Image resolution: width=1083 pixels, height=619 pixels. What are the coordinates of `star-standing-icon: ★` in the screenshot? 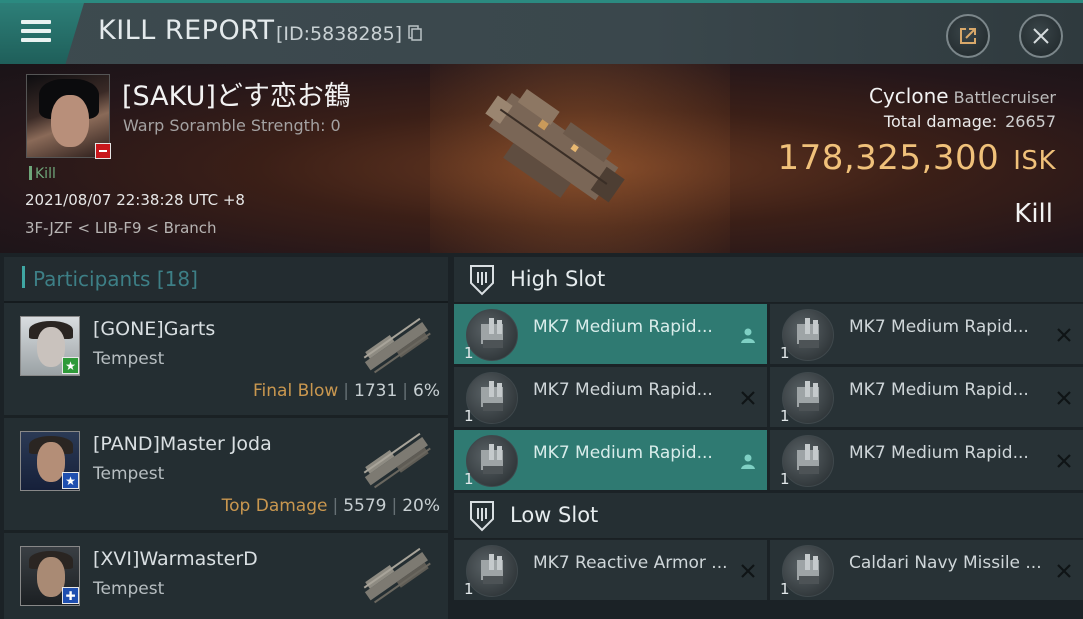 It's located at (70, 365).